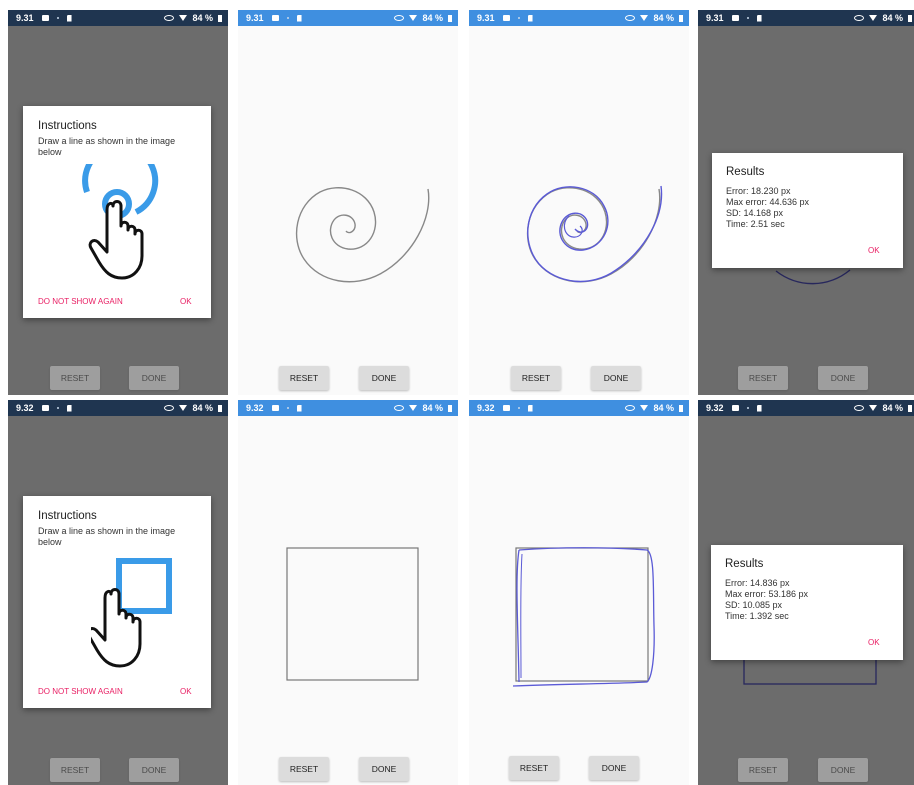  Describe the element at coordinates (768, 202) in the screenshot. I see `max-error-value: Max error: 44.636 px` at that location.